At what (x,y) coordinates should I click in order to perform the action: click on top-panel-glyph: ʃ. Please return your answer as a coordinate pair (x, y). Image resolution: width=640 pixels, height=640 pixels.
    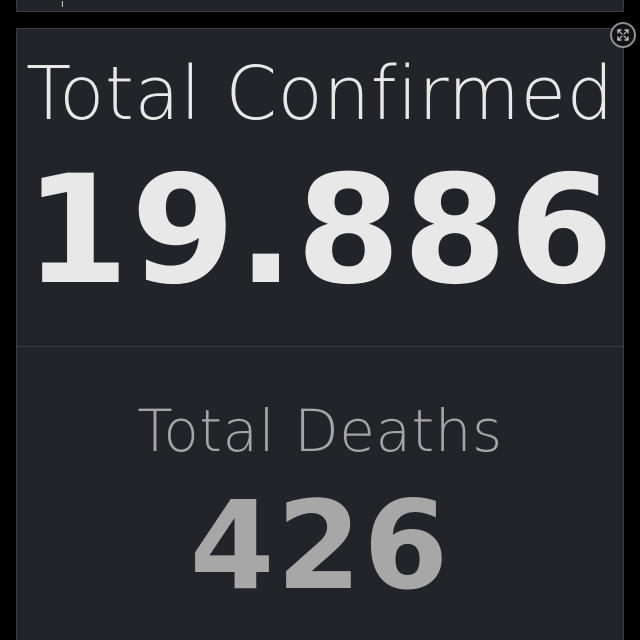
    Looking at the image, I should click on (63, 4).